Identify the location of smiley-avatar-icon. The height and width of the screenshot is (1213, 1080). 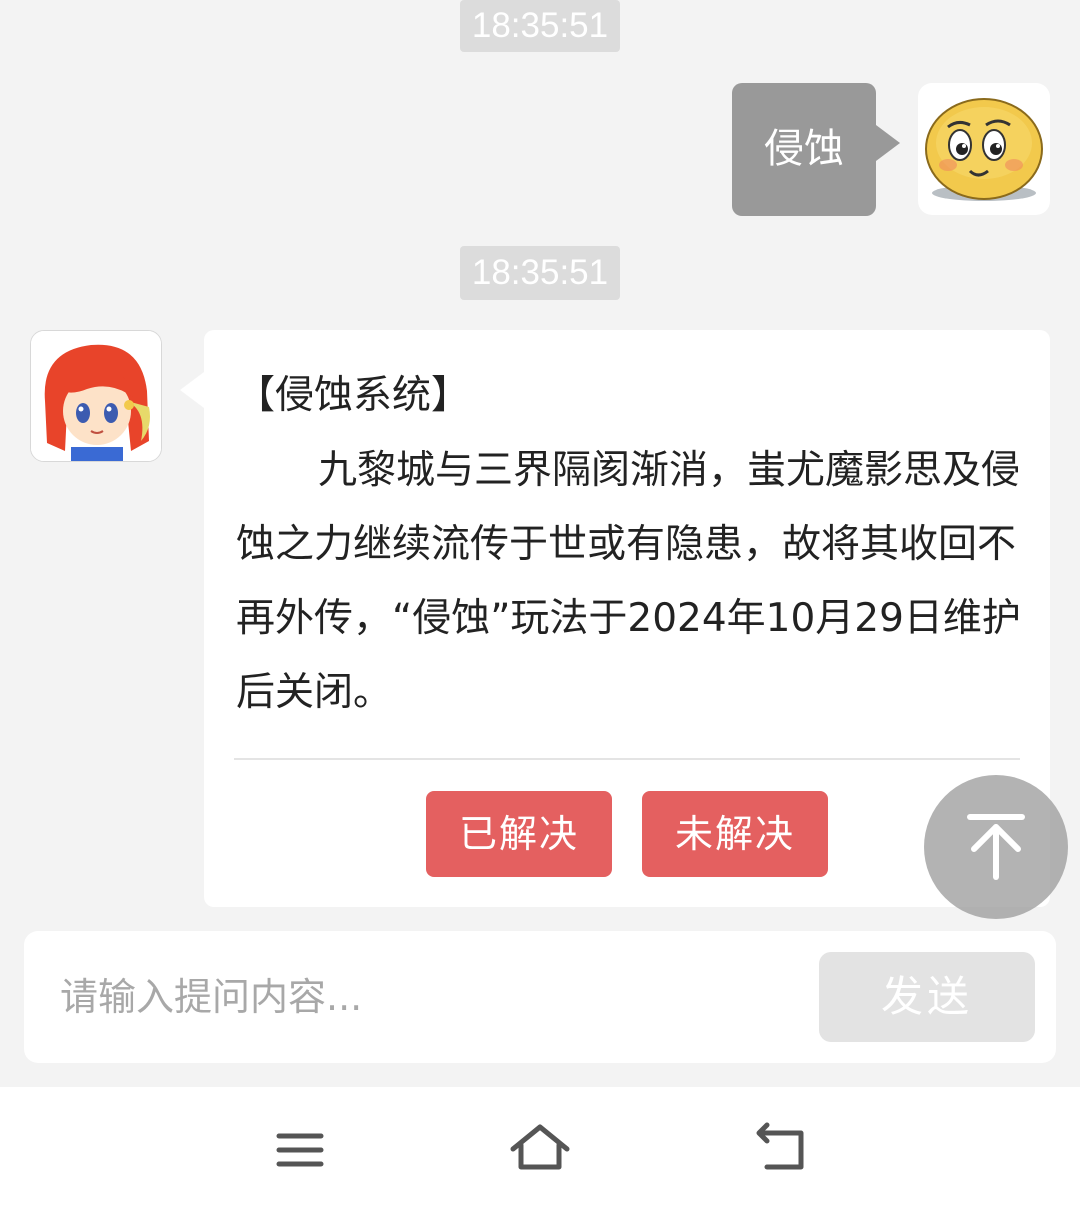
(984, 149).